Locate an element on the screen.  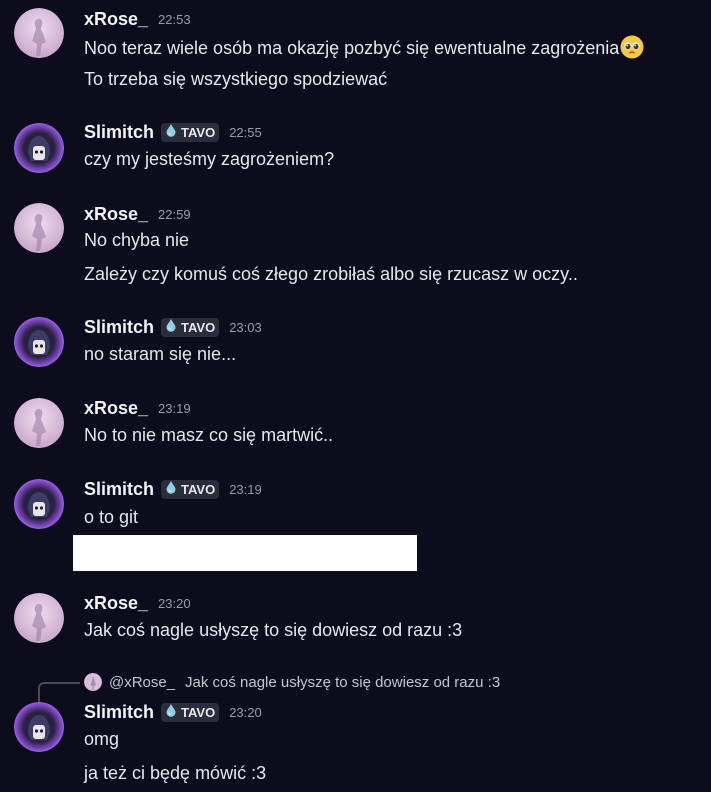
pleading-face-icon is located at coordinates (632, 47).